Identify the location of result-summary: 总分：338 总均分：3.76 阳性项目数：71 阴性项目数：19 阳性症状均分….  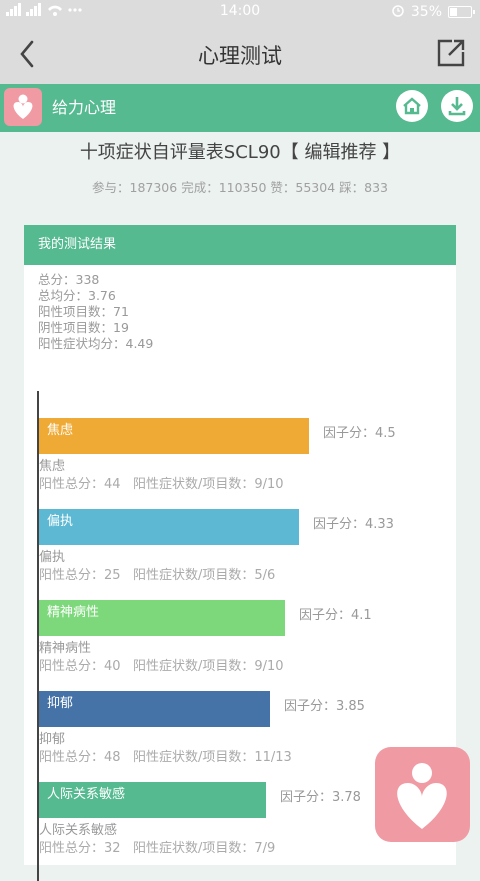
(95, 312).